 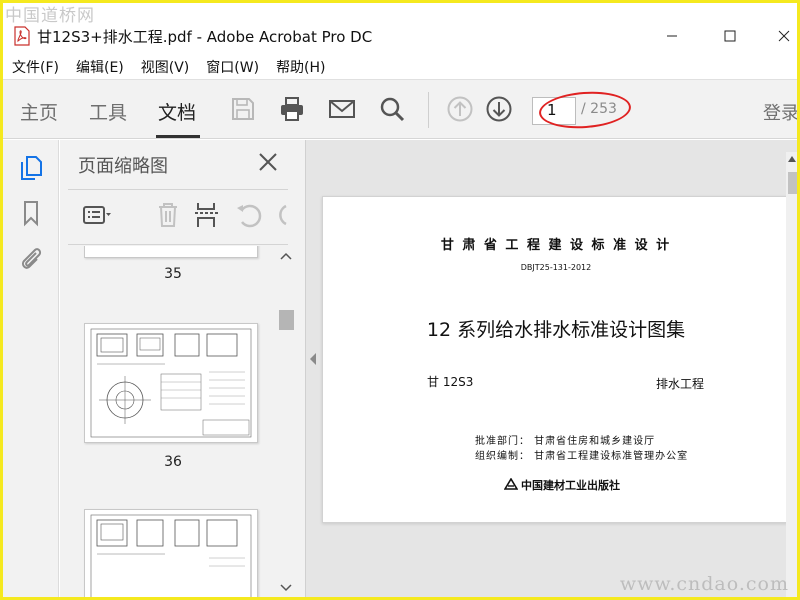 I want to click on tab-document: 文档, so click(x=177, y=111).